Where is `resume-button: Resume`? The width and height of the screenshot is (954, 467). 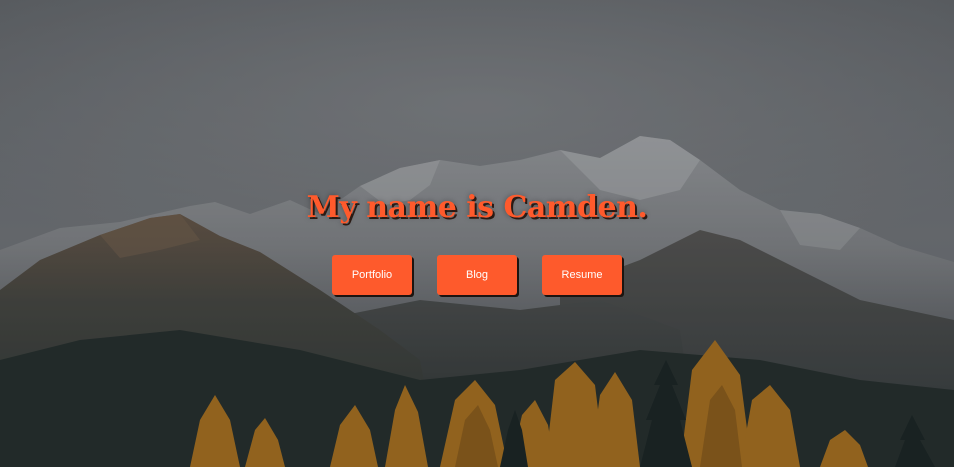
resume-button: Resume is located at coordinates (582, 275).